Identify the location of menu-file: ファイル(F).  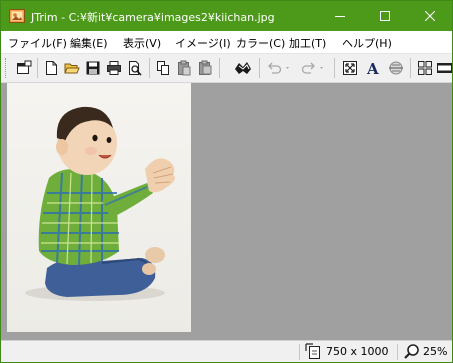
(37, 43).